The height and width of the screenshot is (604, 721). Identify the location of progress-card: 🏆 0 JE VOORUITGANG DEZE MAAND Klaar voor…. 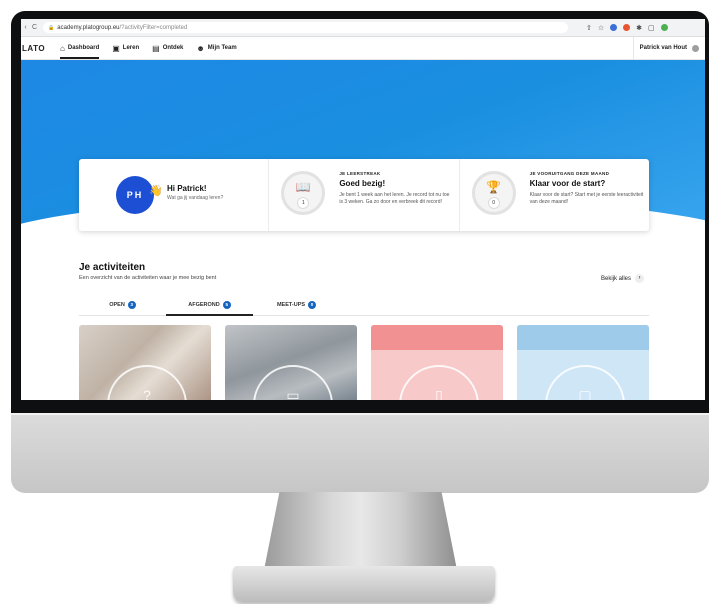
(554, 195).